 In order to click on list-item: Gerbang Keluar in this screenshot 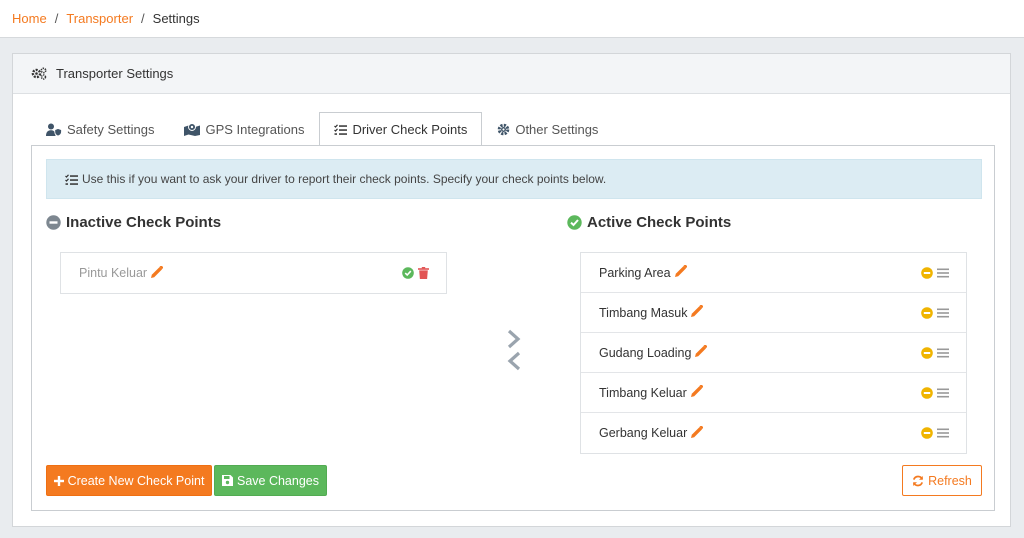, I will do `click(773, 433)`.